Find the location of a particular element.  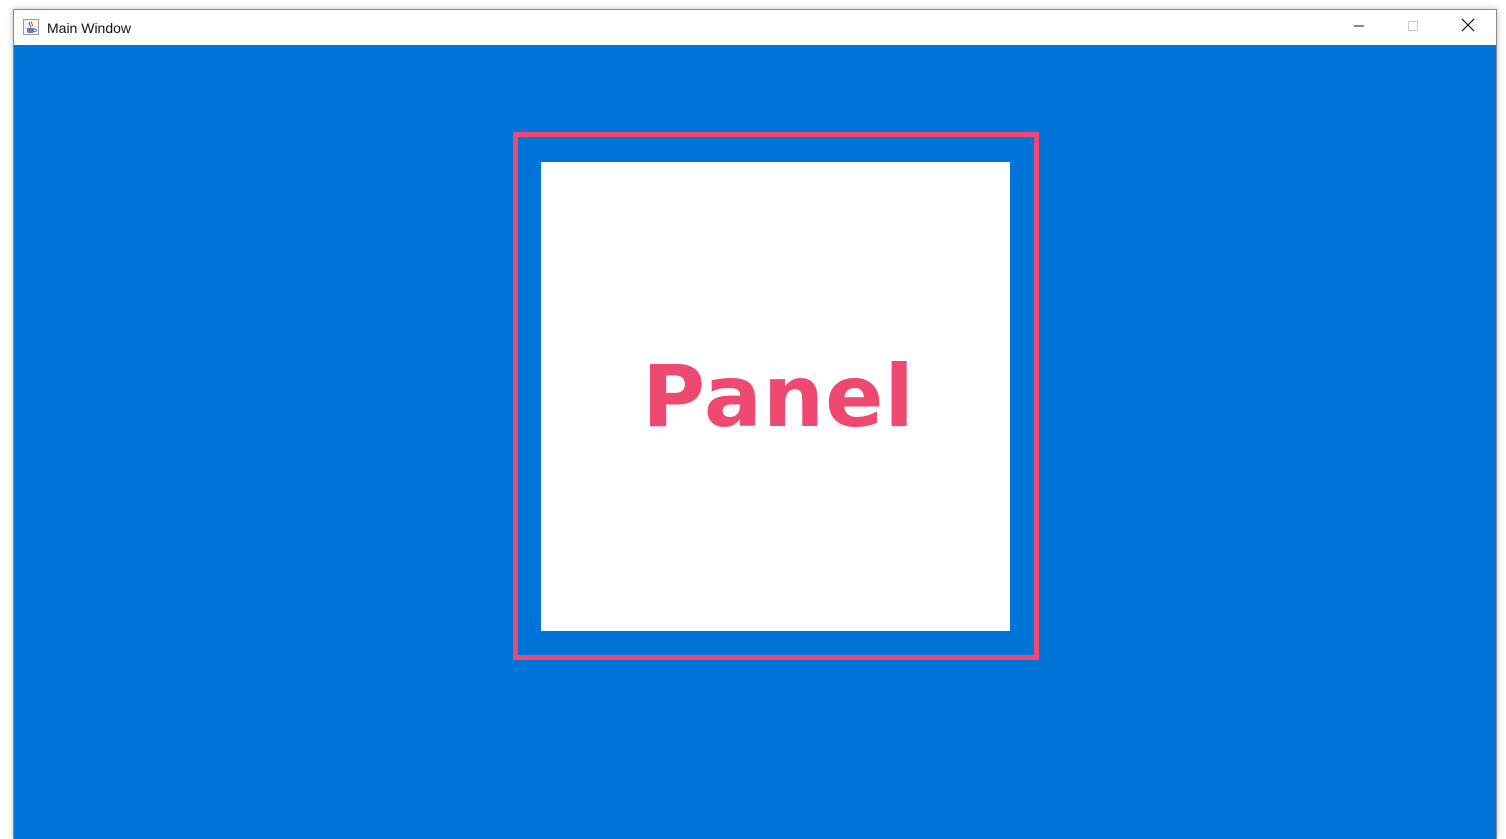

minimize-icon is located at coordinates (1359, 28).